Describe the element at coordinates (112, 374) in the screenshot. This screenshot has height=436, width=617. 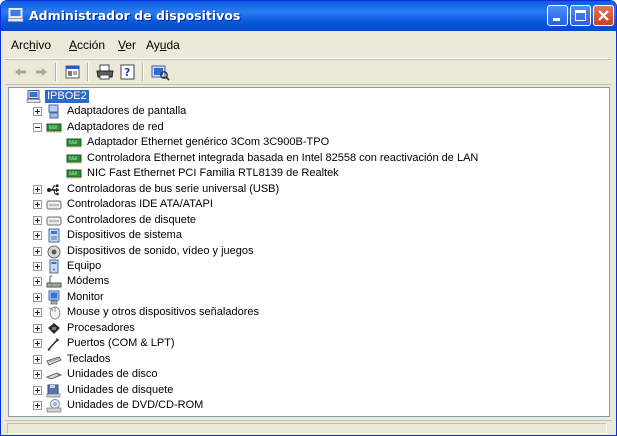
I see `tree-item-label: Unidades de disco` at that location.